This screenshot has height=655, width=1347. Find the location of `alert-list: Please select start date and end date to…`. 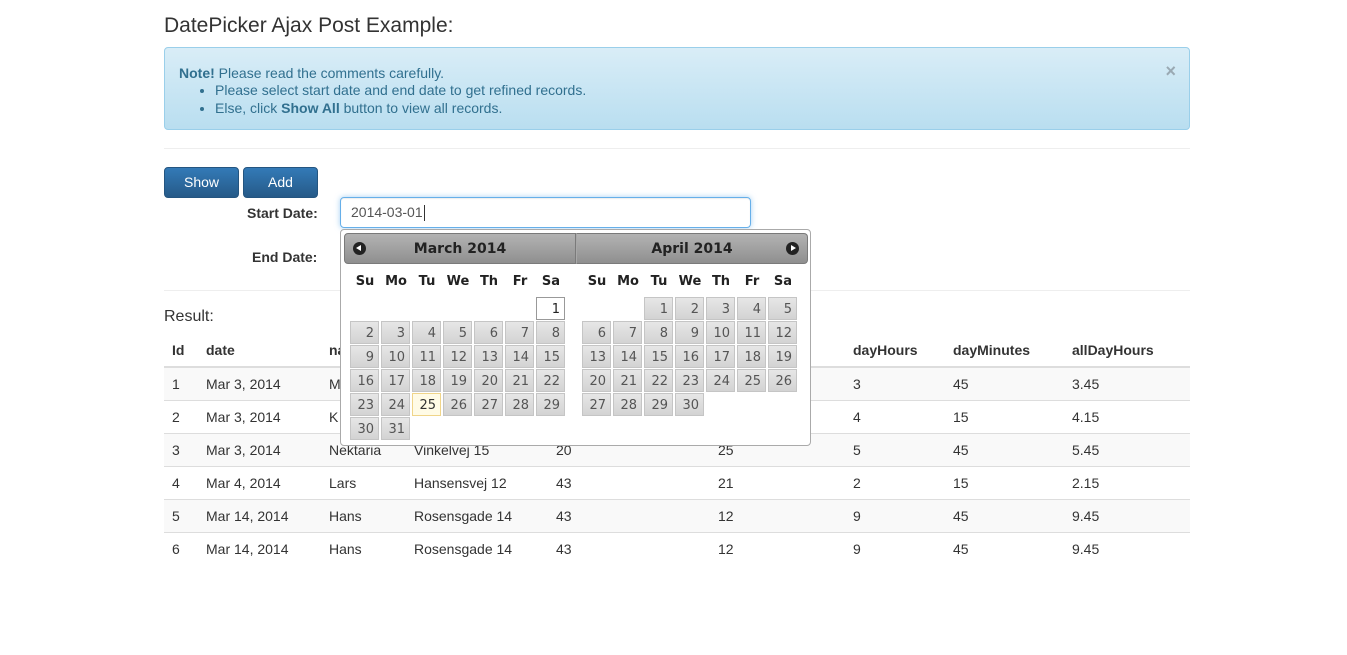

alert-list: Please select start date and end date to… is located at coordinates (382, 99).